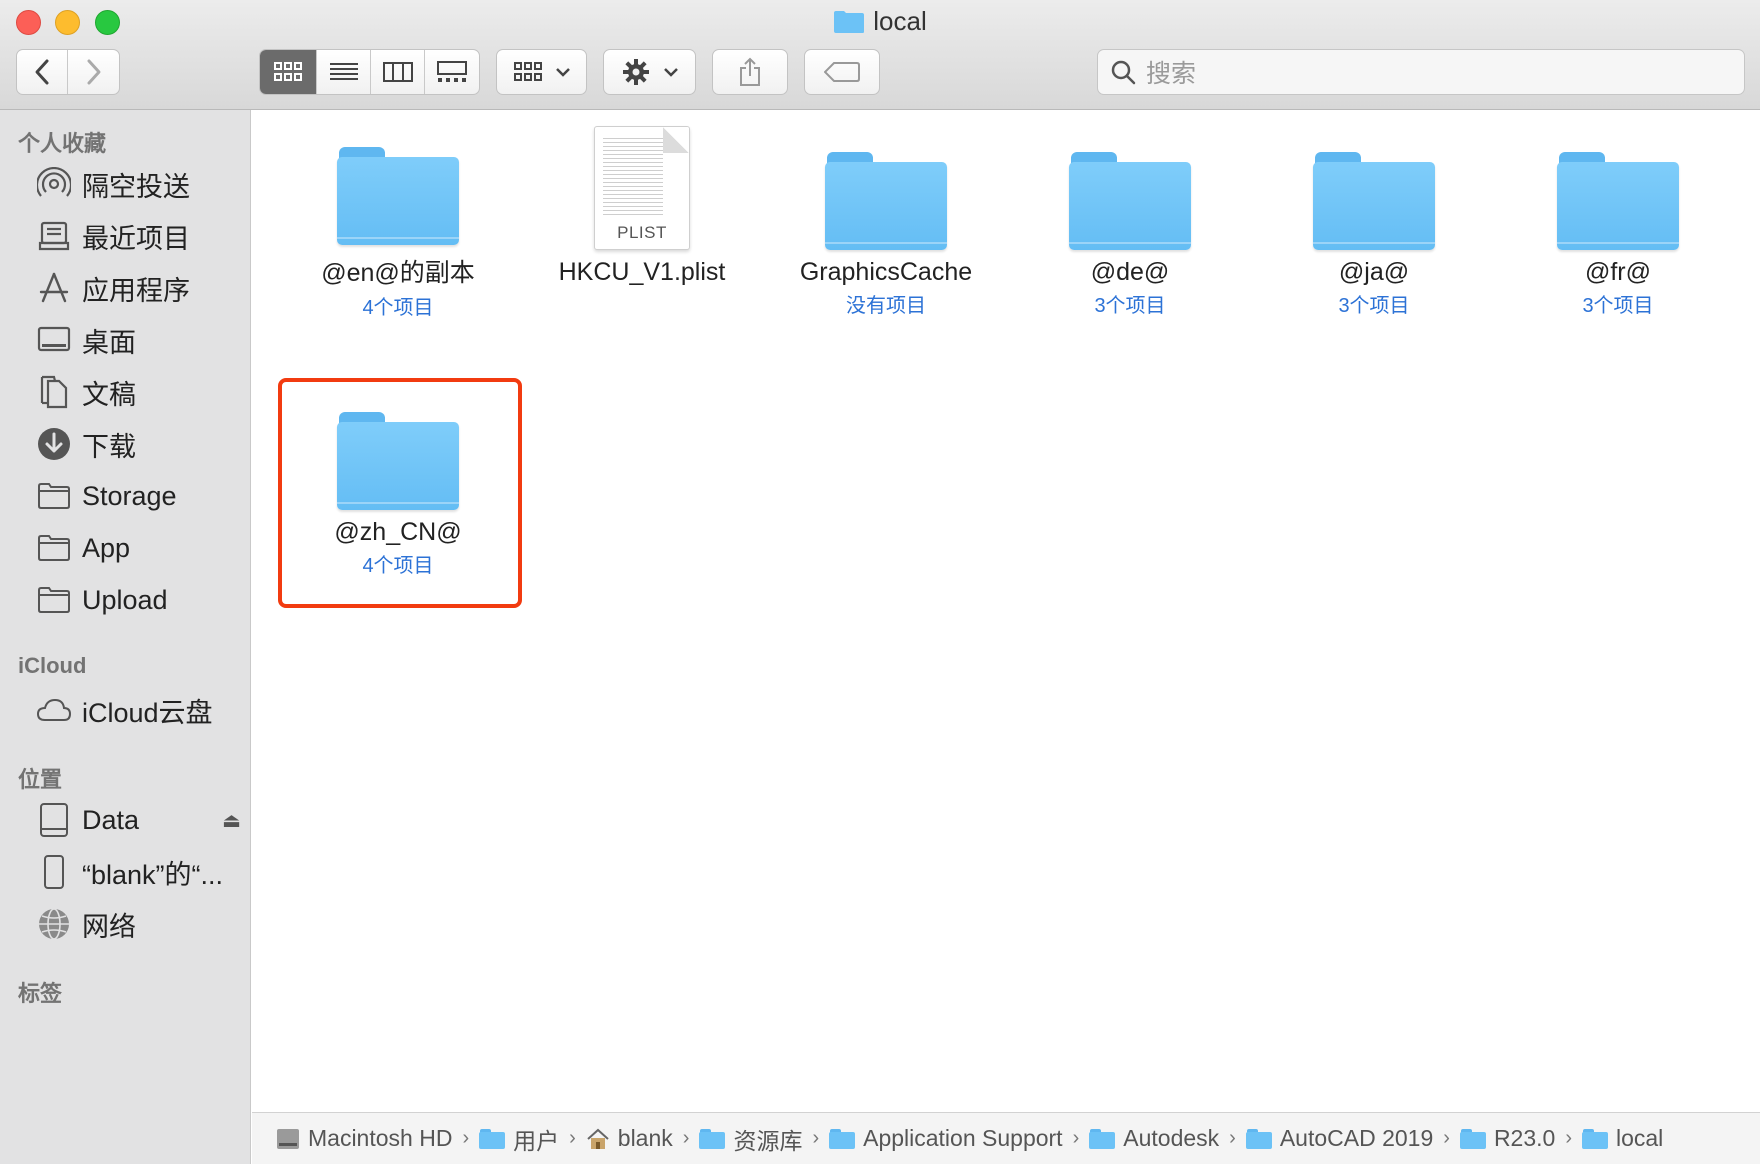  What do you see at coordinates (398, 220) in the screenshot?
I see `folder-item-en-copy: @en@的副本 4个项目` at bounding box center [398, 220].